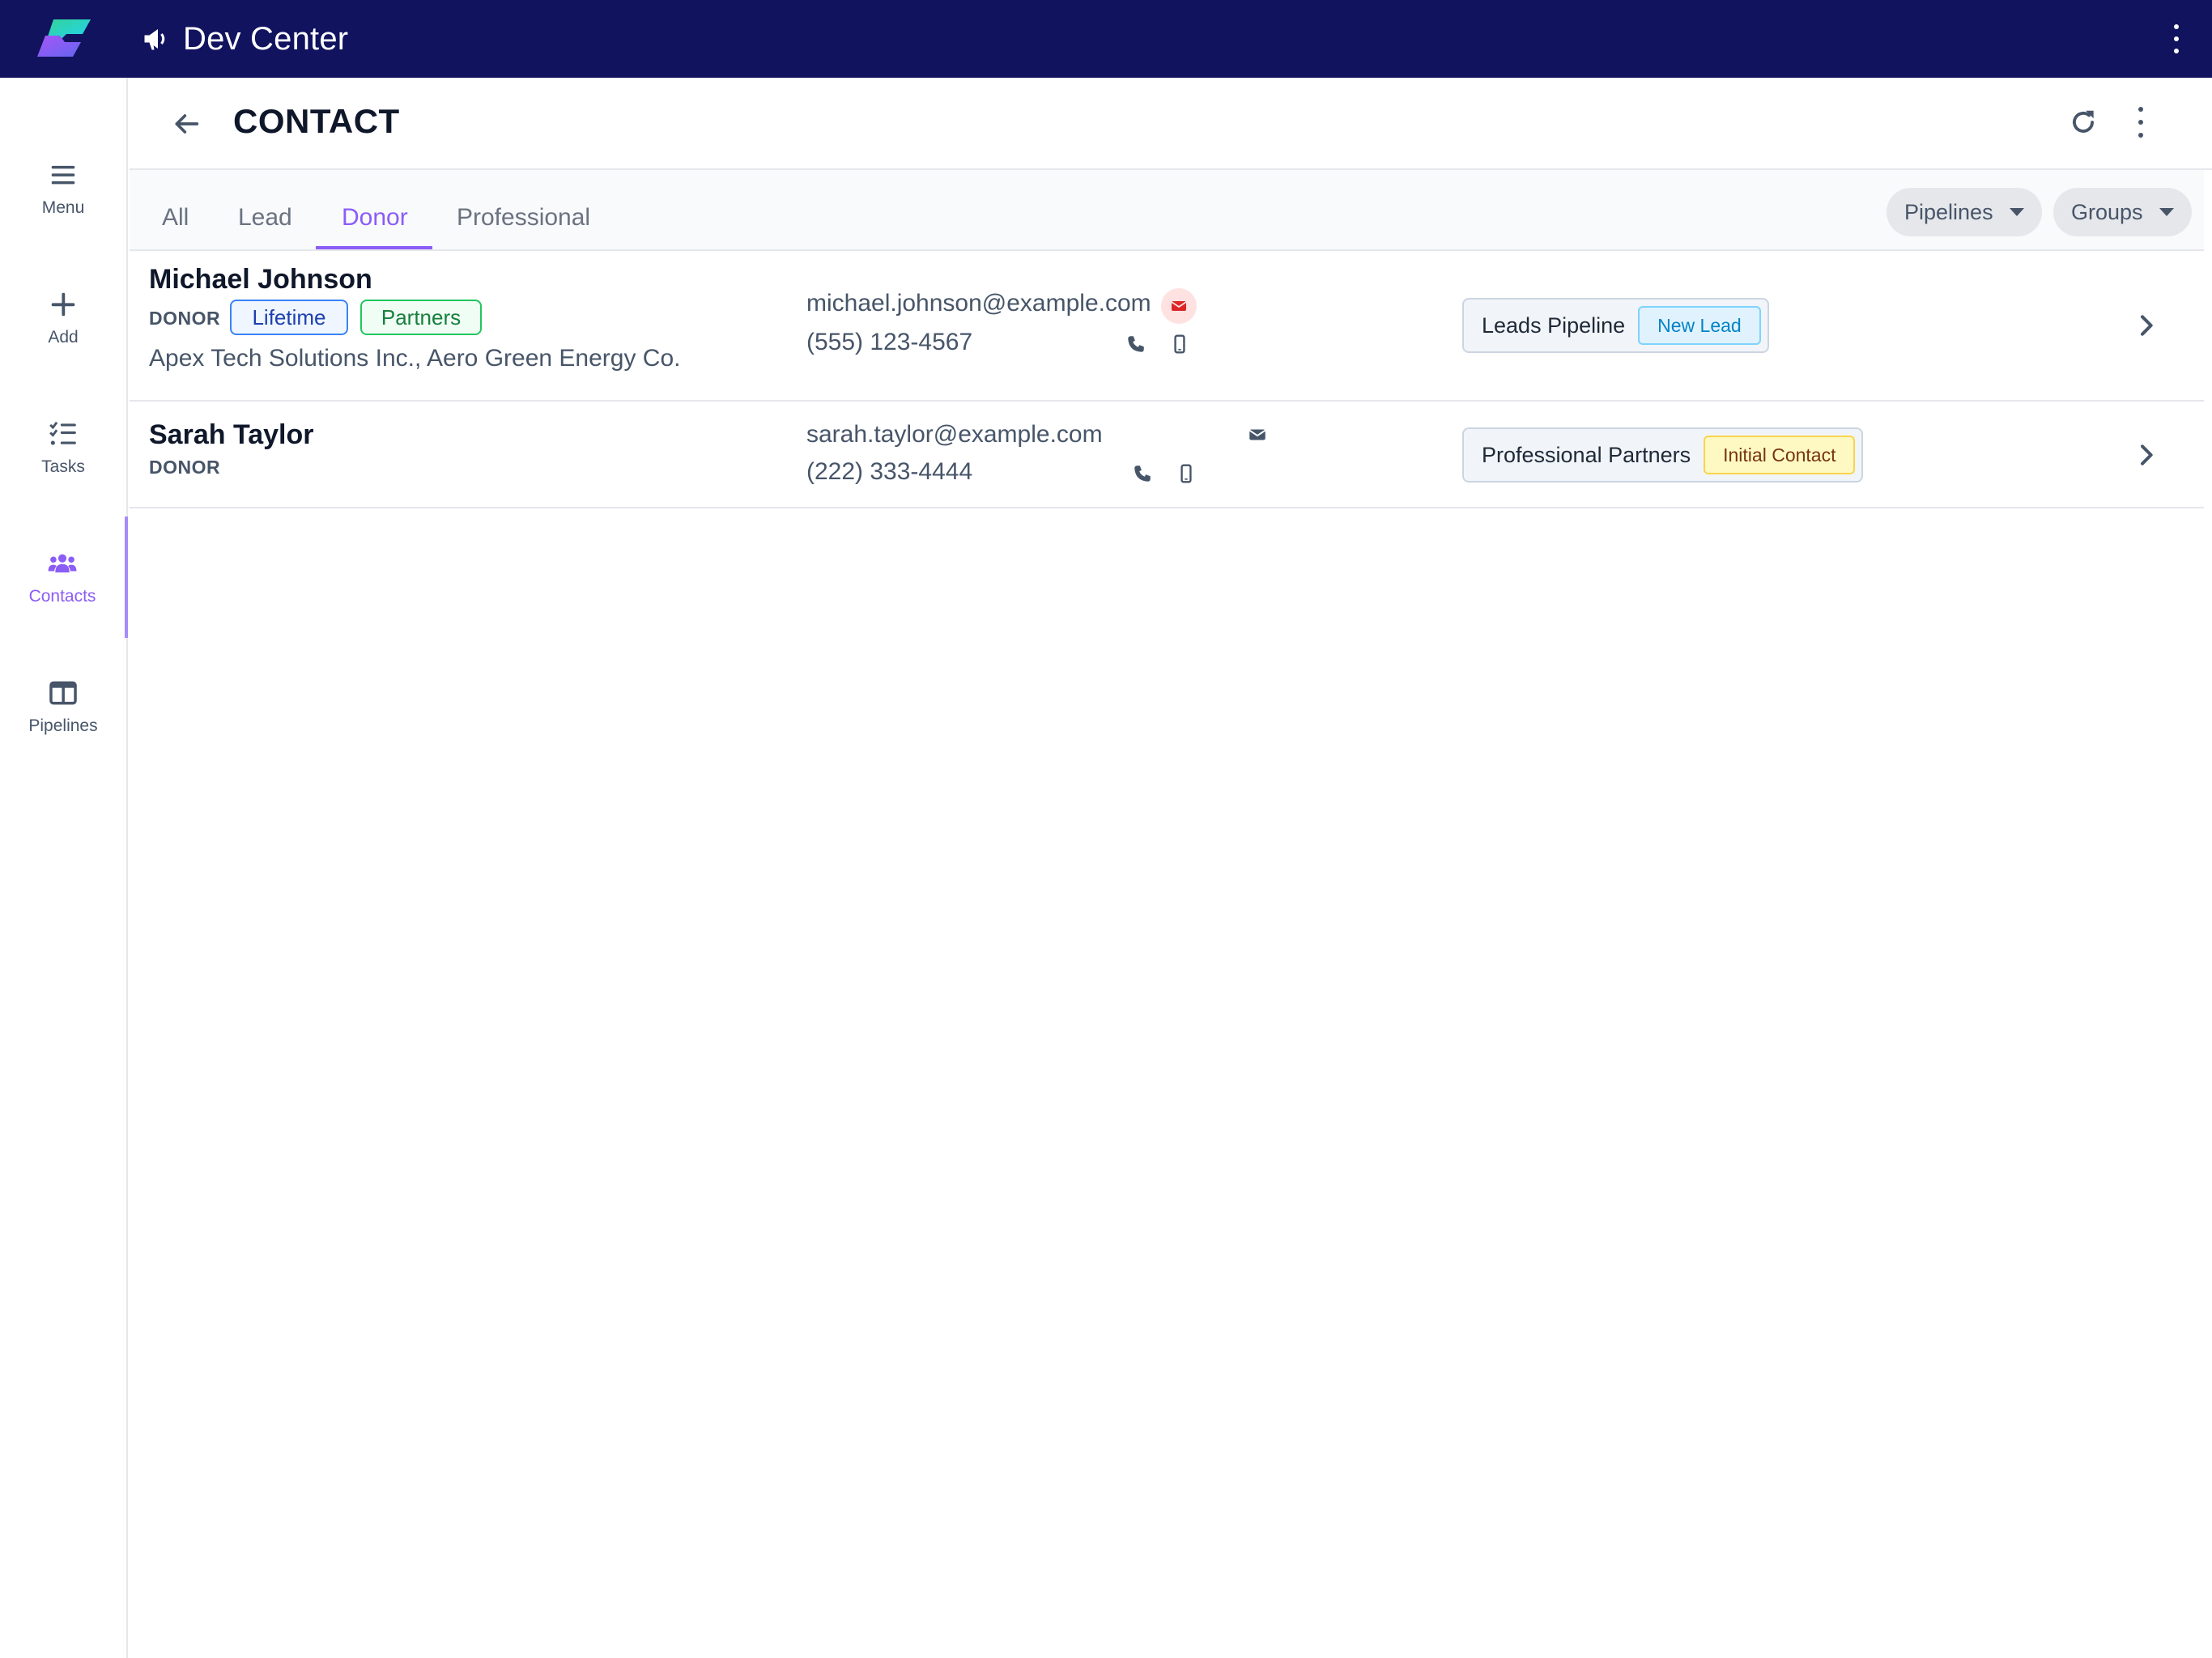  I want to click on app-more-icon, so click(2177, 38).